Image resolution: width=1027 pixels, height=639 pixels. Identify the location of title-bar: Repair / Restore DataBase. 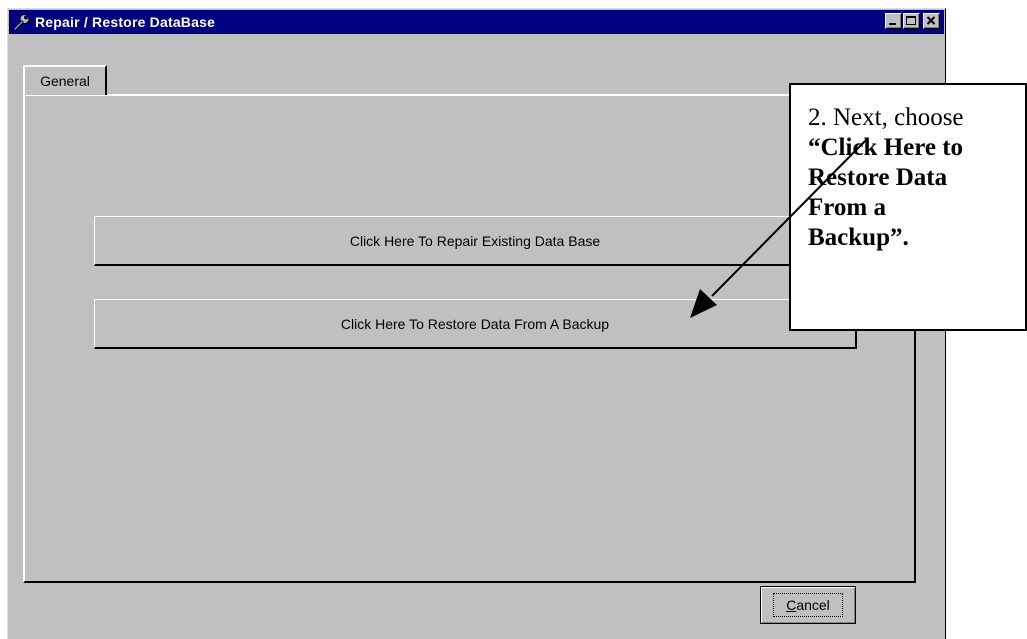
(476, 22).